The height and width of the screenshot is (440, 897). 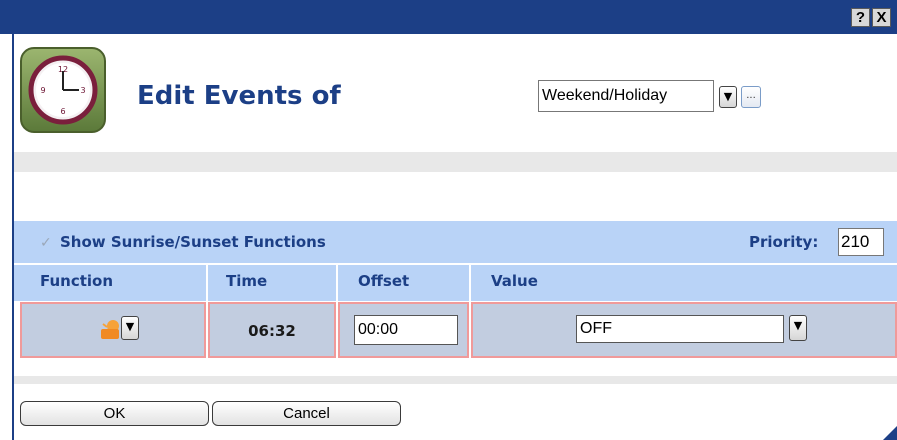 What do you see at coordinates (82, 90) in the screenshot?
I see `svg-text: 3` at bounding box center [82, 90].